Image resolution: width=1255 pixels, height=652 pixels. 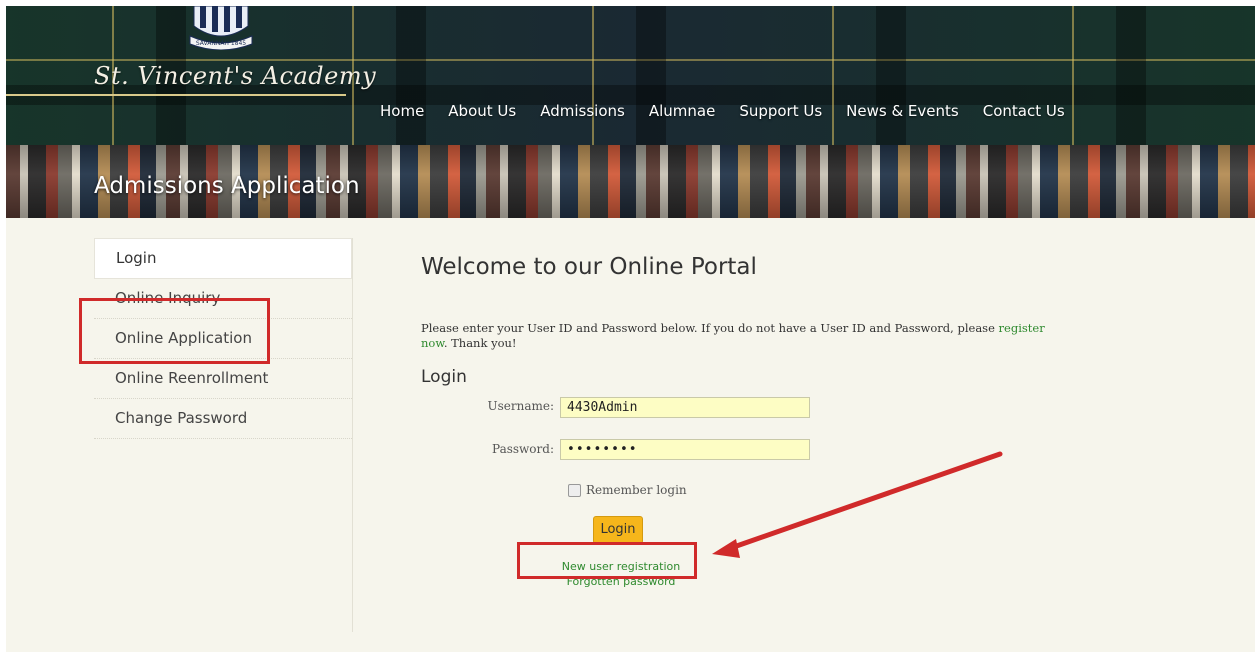 What do you see at coordinates (176, 95) in the screenshot?
I see `title-divider` at bounding box center [176, 95].